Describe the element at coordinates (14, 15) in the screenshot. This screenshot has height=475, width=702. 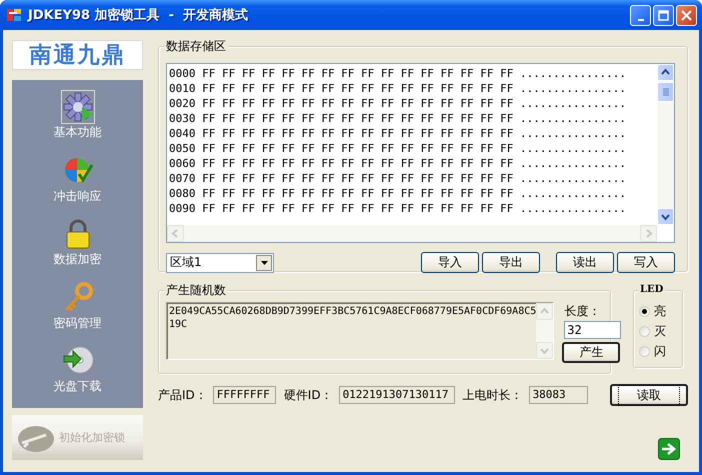
I see `app-icon` at that location.